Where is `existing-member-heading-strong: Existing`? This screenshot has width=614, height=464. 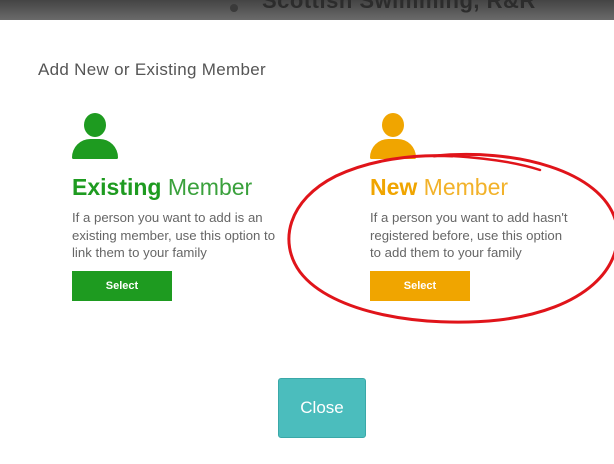
existing-member-heading-strong: Existing is located at coordinates (117, 187).